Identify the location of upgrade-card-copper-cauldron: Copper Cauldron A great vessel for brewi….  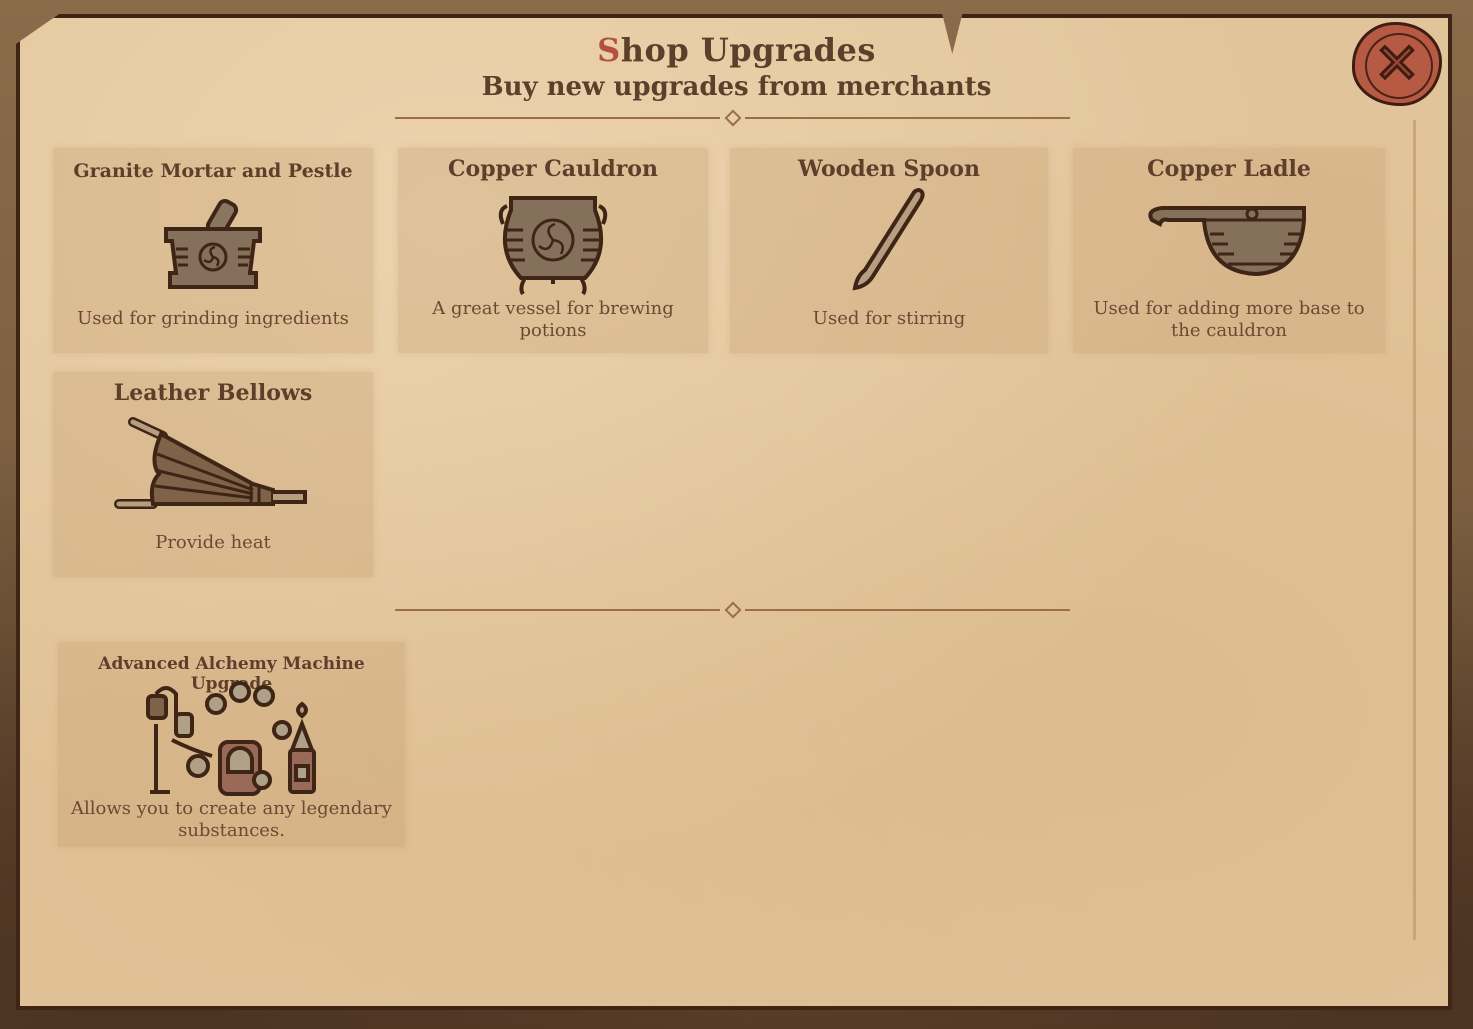
(553, 250).